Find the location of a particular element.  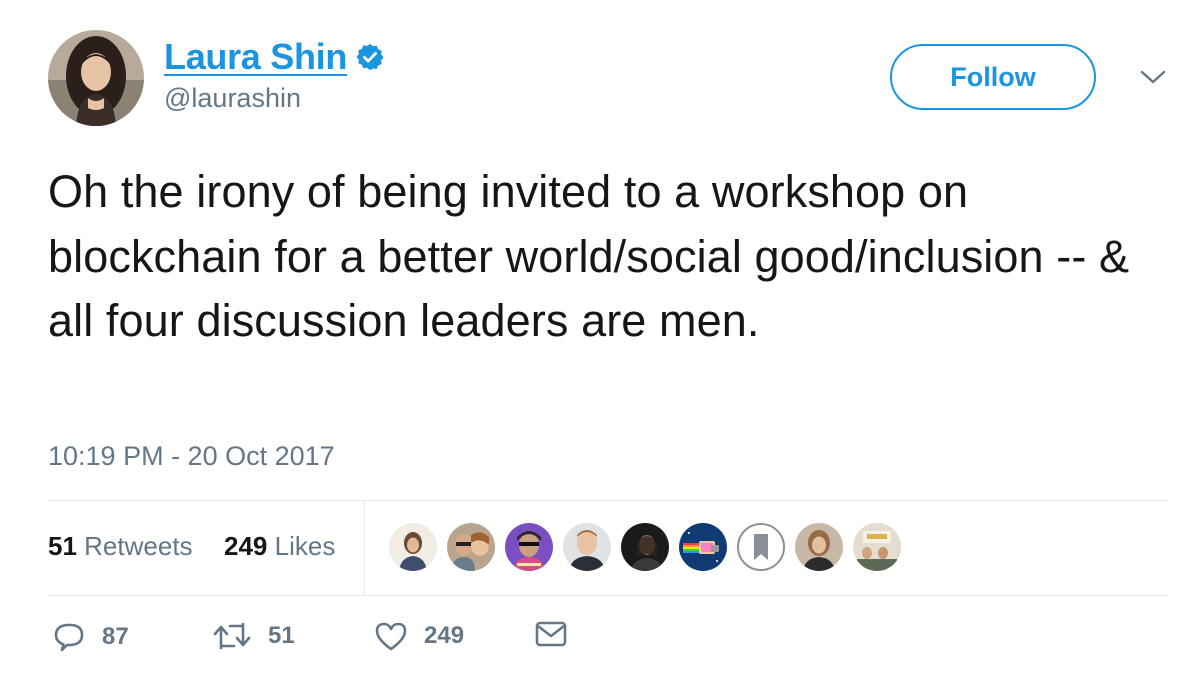

author-avatar is located at coordinates (96, 78).